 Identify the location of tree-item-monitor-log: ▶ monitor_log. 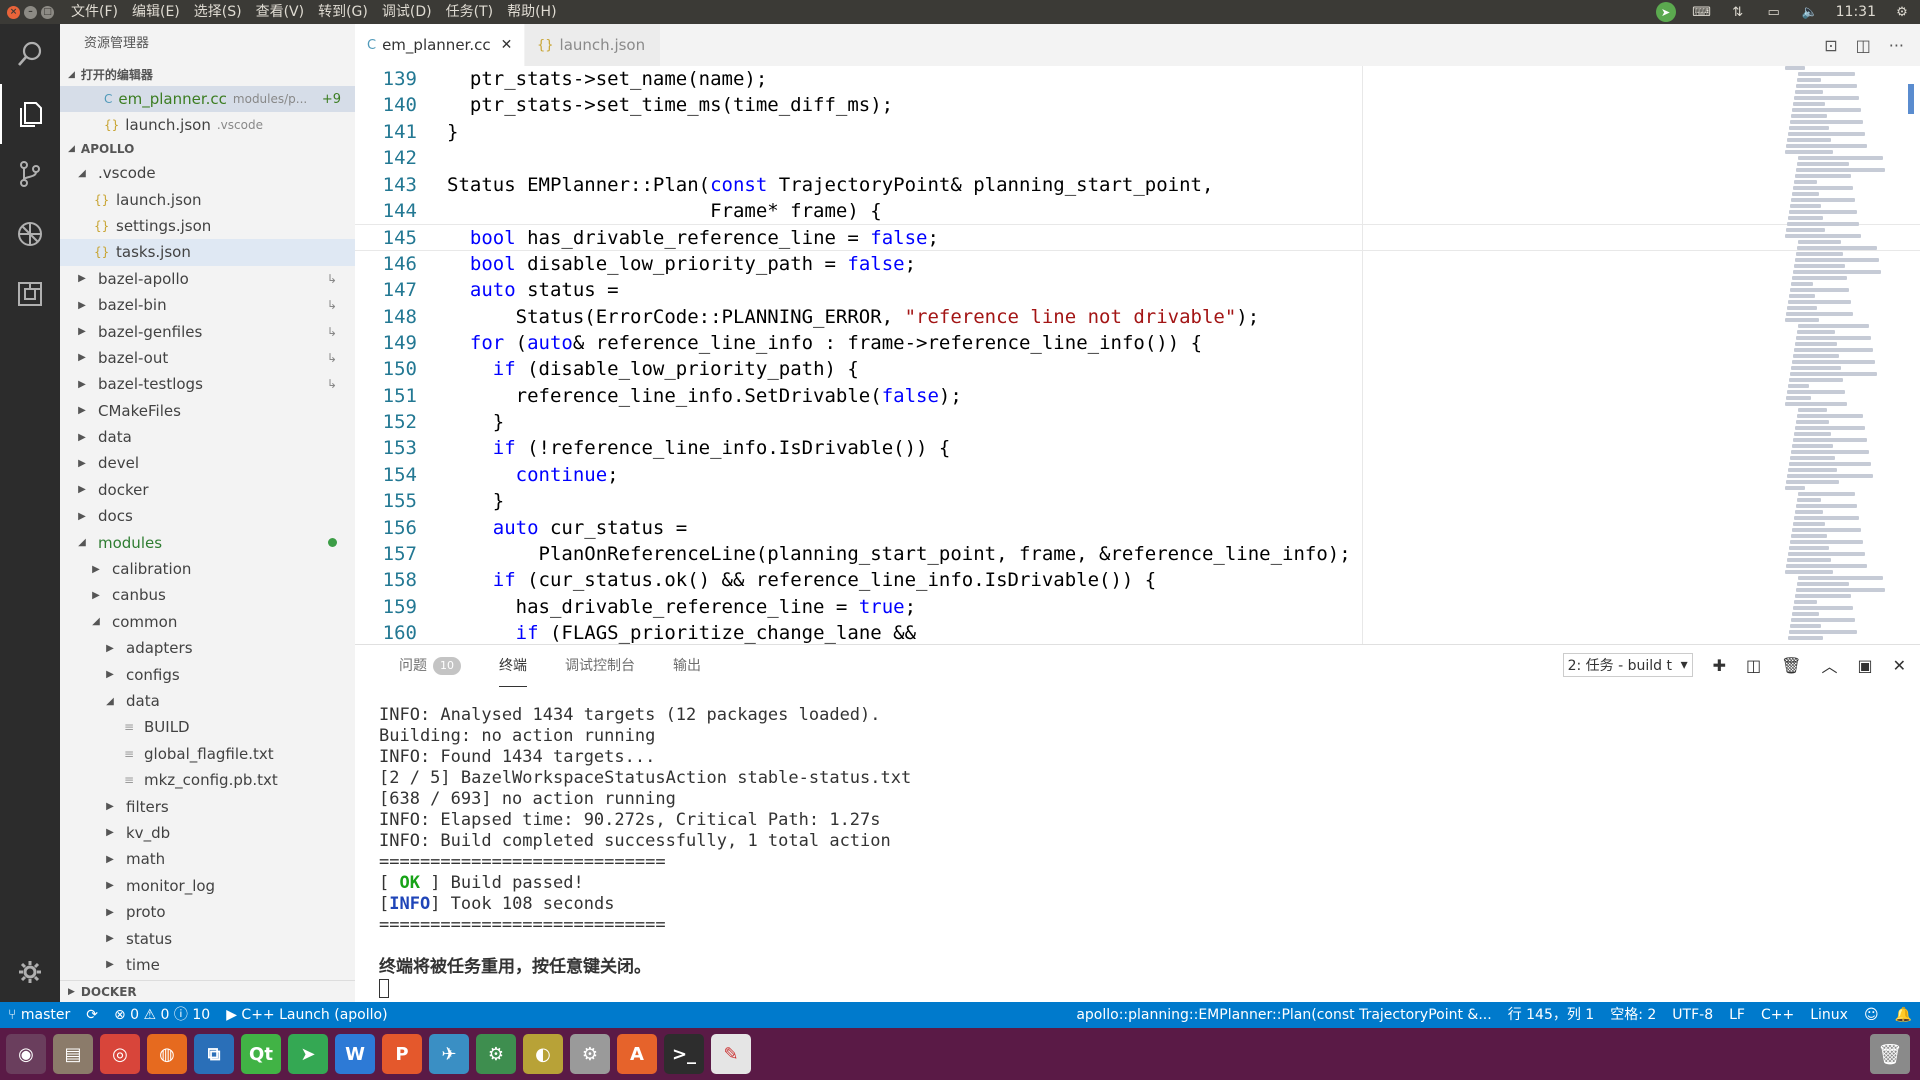
(207, 886).